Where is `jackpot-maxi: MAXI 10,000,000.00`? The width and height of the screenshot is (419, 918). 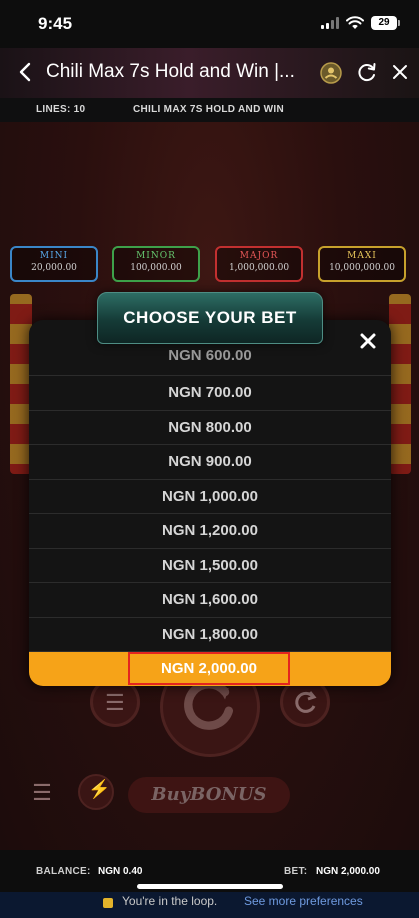
jackpot-maxi: MAXI 10,000,000.00 is located at coordinates (362, 264).